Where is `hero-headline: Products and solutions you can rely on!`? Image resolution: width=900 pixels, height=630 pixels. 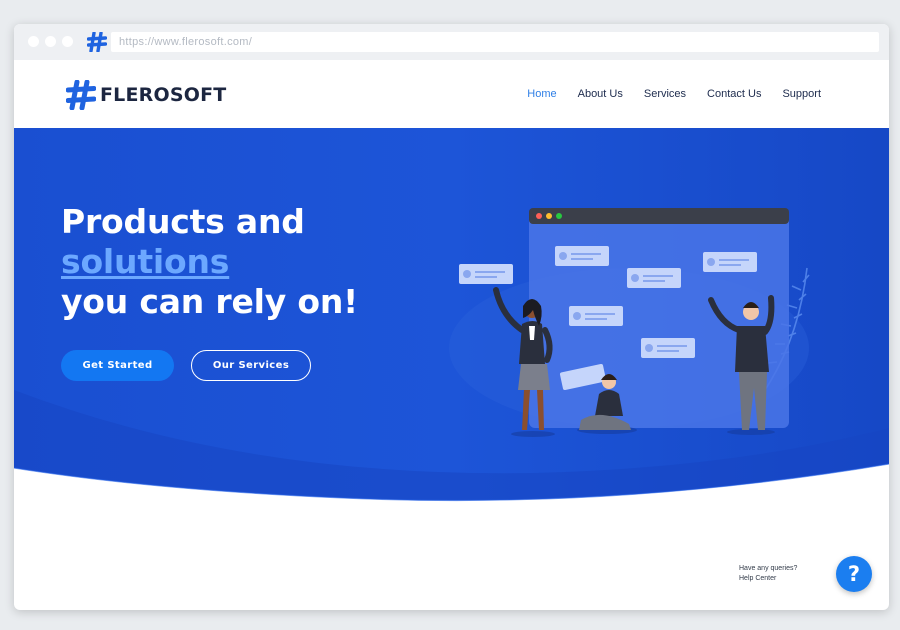 hero-headline: Products and solutions you can rely on! is located at coordinates (209, 262).